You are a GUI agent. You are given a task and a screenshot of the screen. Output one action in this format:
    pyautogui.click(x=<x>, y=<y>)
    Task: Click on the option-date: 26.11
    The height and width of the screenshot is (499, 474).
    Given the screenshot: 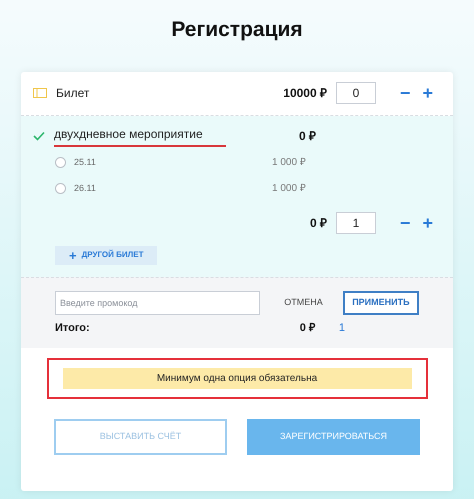 What is the action you would take?
    pyautogui.click(x=85, y=188)
    